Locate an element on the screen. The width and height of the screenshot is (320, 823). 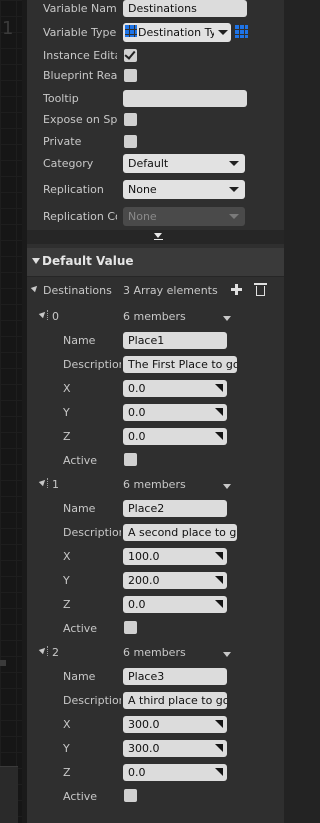
x-field: 300.0 is located at coordinates (175, 724).